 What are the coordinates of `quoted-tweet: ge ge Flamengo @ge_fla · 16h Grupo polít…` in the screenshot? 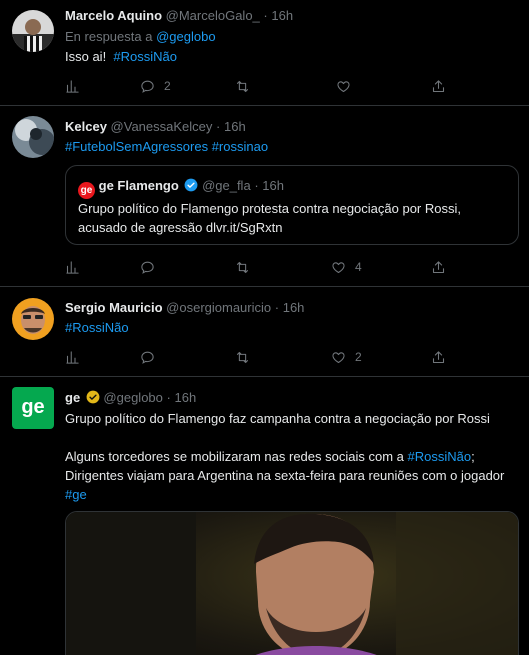 It's located at (292, 205).